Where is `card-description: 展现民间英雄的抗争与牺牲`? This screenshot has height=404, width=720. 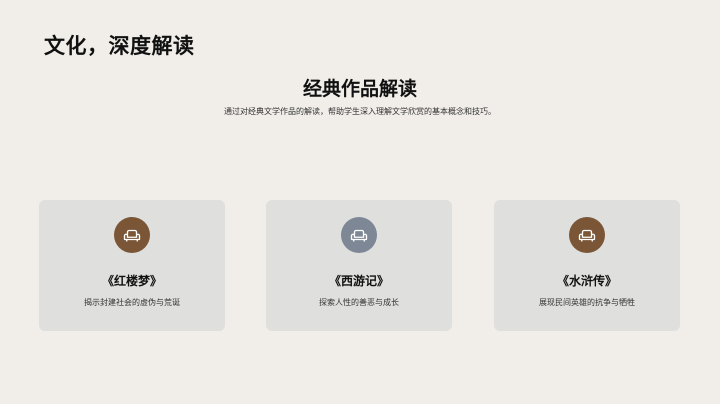 card-description: 展现民间英雄的抗争与牺牲 is located at coordinates (587, 302).